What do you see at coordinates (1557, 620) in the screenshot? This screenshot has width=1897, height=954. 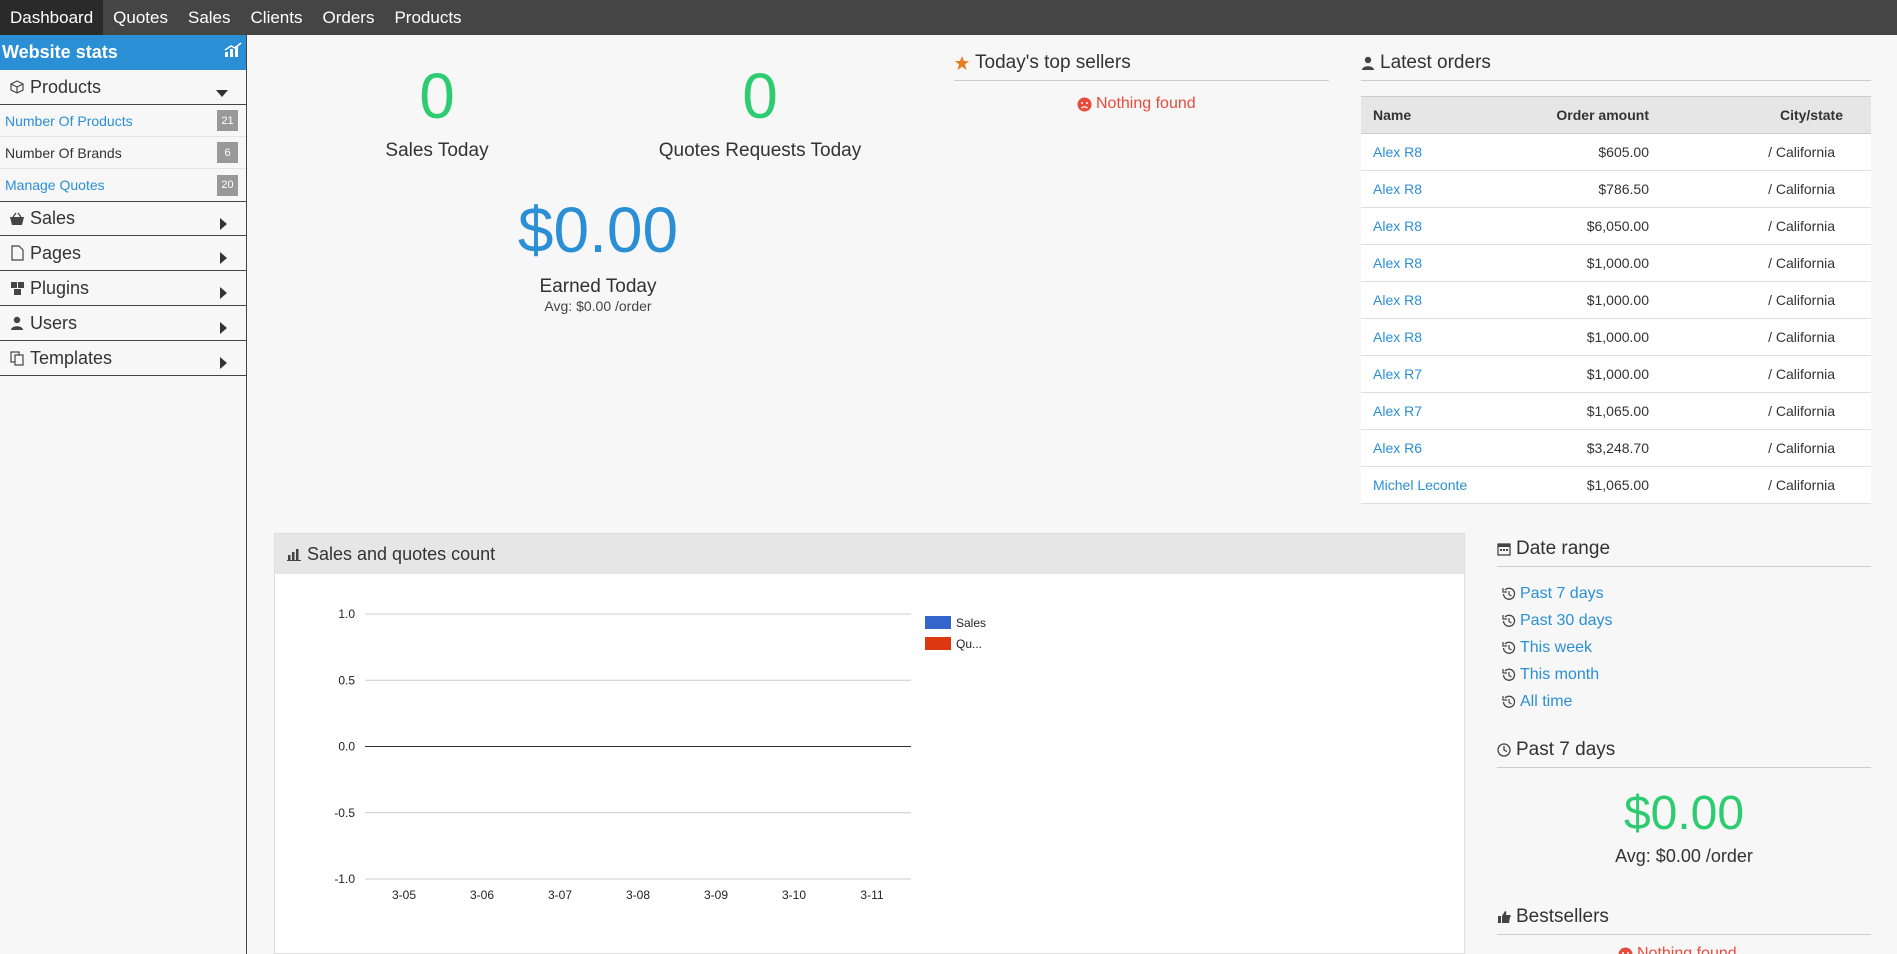 I see `range-past-30-days: Past 30 days` at bounding box center [1557, 620].